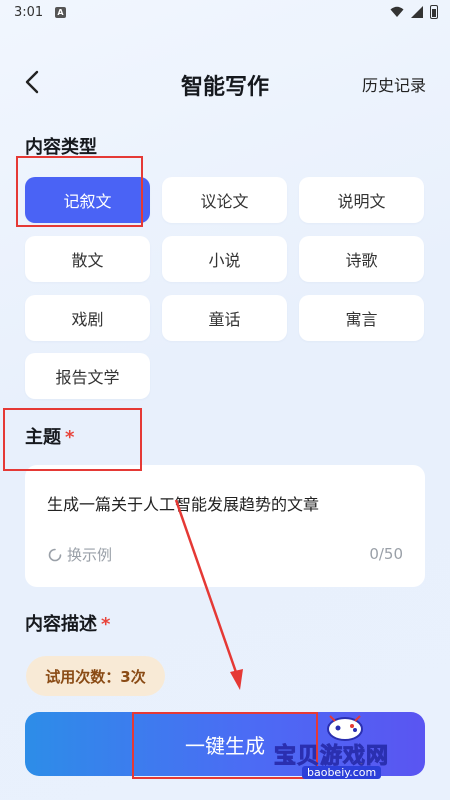 Image resolution: width=450 pixels, height=800 pixels. What do you see at coordinates (434, 12) in the screenshot?
I see `battery-icon` at bounding box center [434, 12].